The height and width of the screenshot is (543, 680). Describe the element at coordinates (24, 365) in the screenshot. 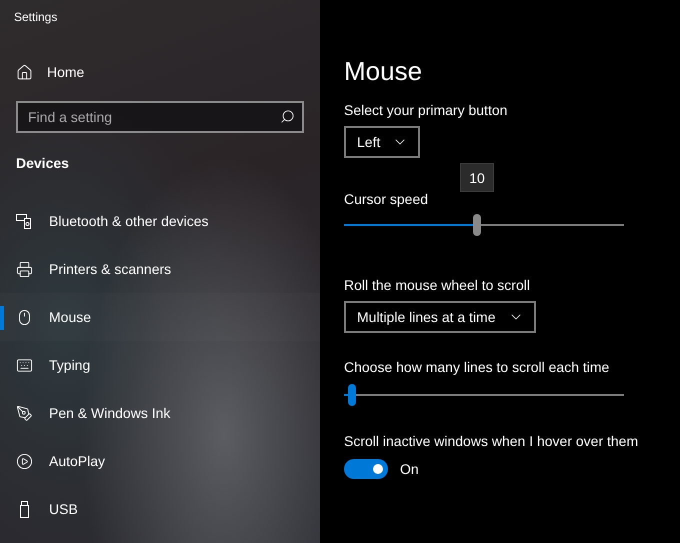

I see `keyboard-icon` at that location.